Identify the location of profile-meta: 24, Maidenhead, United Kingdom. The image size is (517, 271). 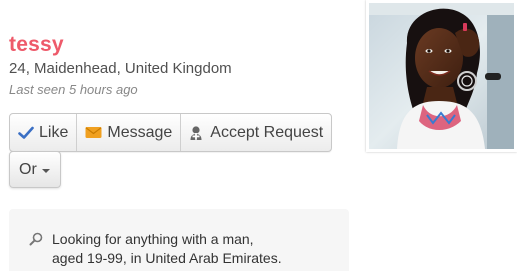
(120, 69).